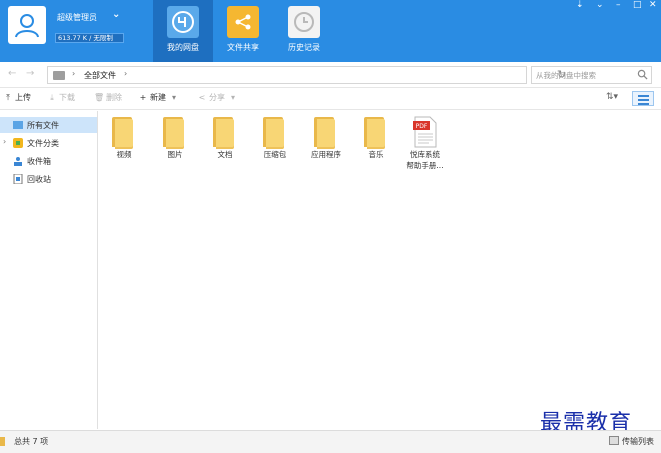 This screenshot has width=661, height=453. Describe the element at coordinates (108, 97) in the screenshot. I see `delete-button: 🗑 删除` at that location.